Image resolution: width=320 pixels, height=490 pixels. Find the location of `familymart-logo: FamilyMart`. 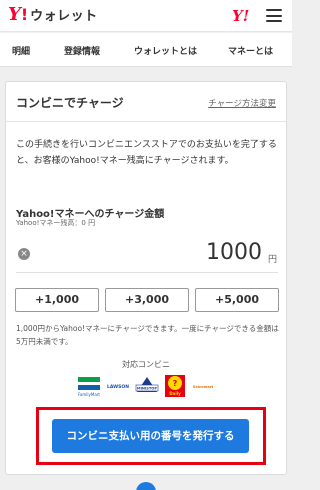

familymart-logo: FamilyMart is located at coordinates (89, 386).